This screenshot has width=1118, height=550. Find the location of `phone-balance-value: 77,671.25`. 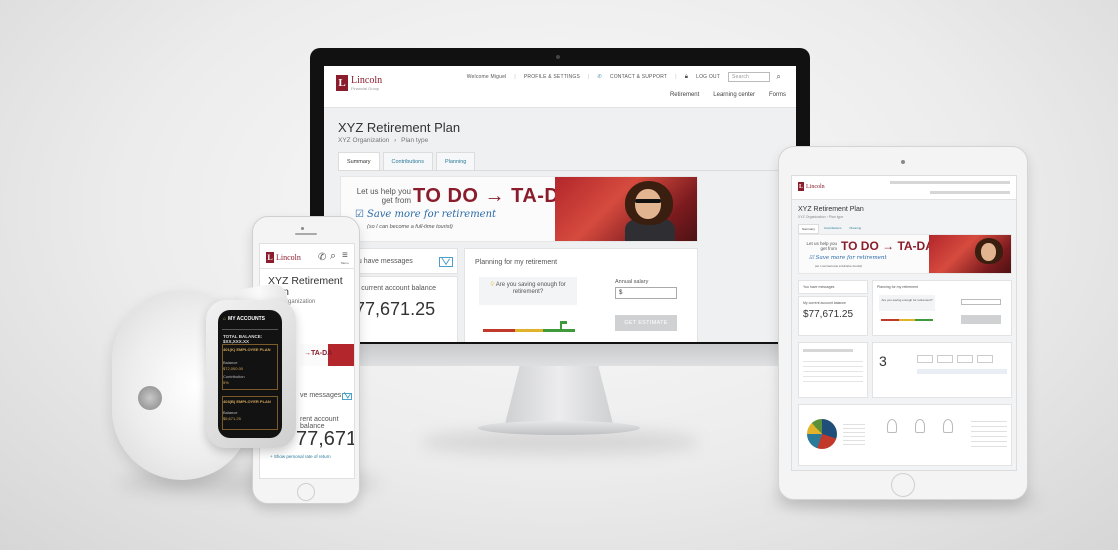

phone-balance-value: 77,671.25 is located at coordinates (325, 439).